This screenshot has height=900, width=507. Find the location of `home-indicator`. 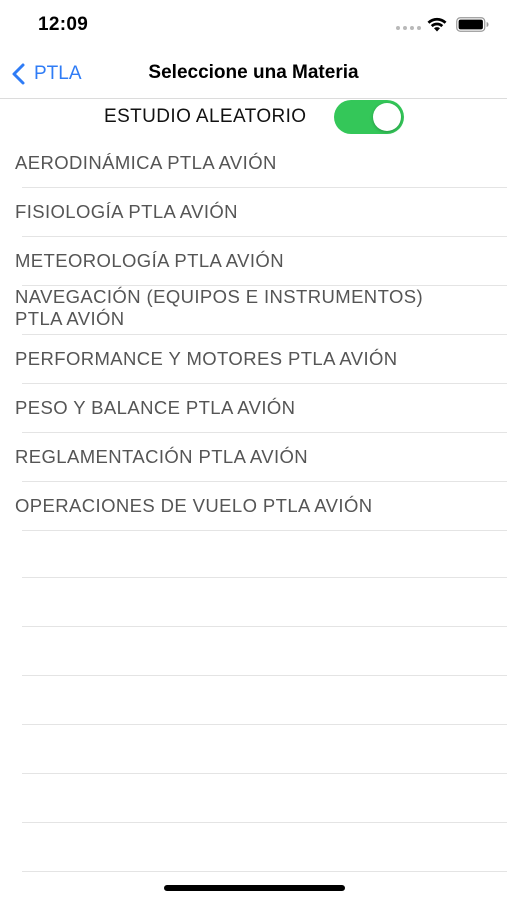

home-indicator is located at coordinates (254, 888).